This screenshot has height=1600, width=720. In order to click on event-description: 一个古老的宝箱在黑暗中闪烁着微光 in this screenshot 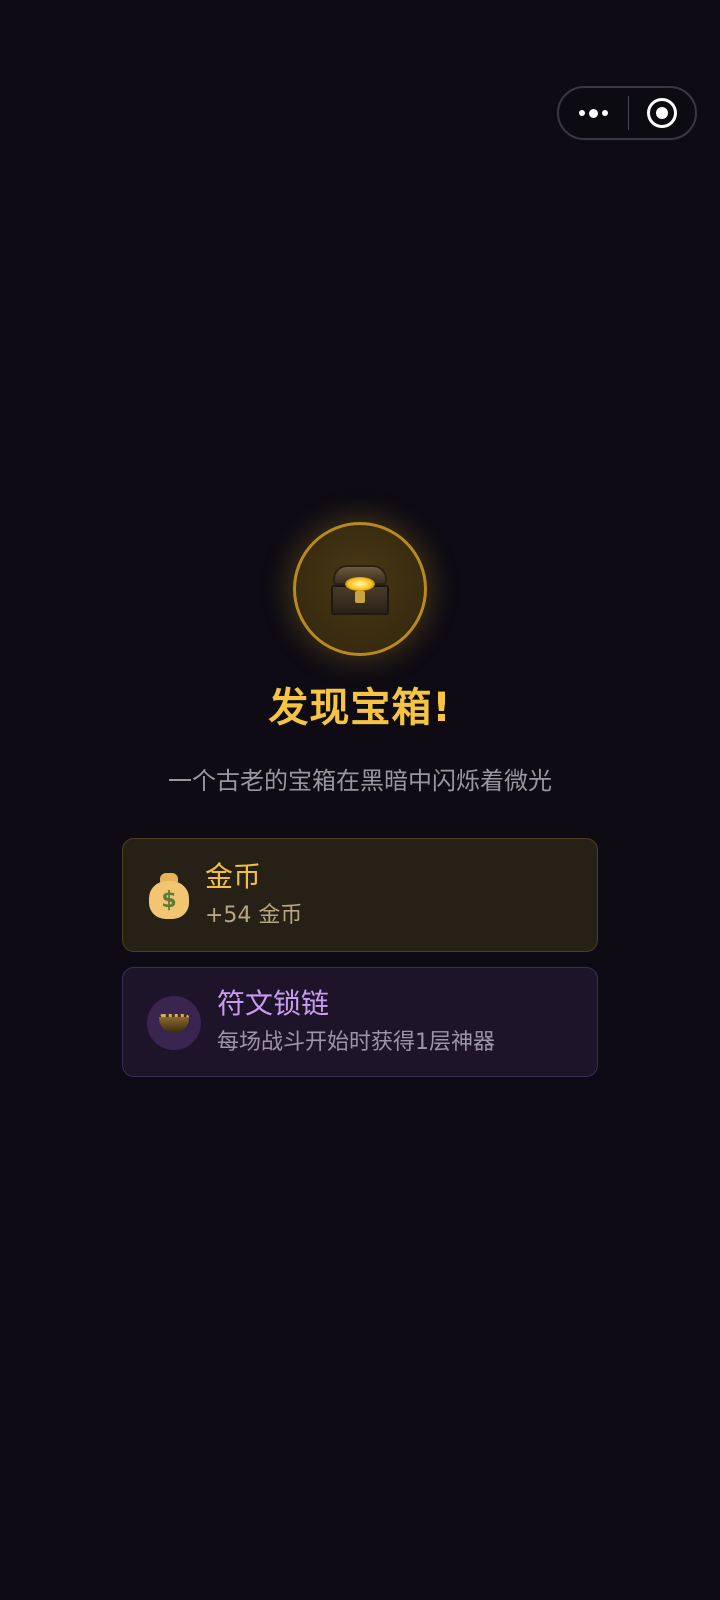, I will do `click(360, 781)`.